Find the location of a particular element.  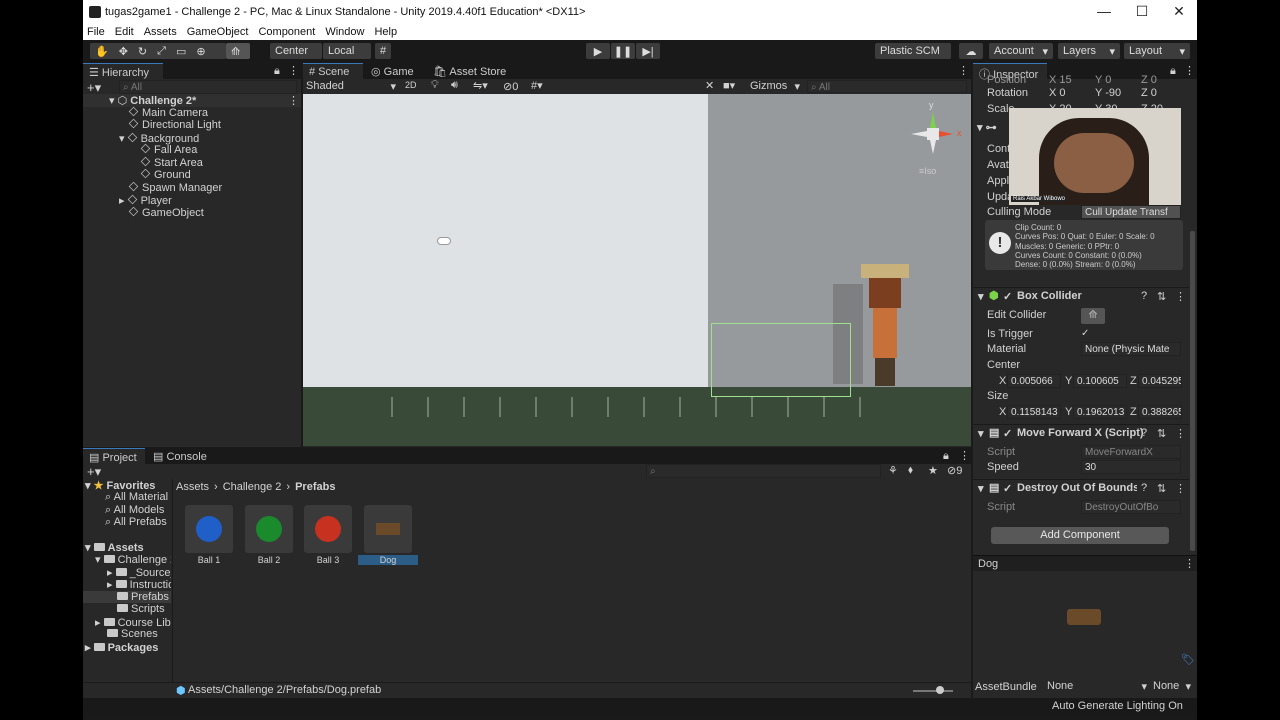

layout-dropdown: Layout ▾ is located at coordinates (1157, 51).